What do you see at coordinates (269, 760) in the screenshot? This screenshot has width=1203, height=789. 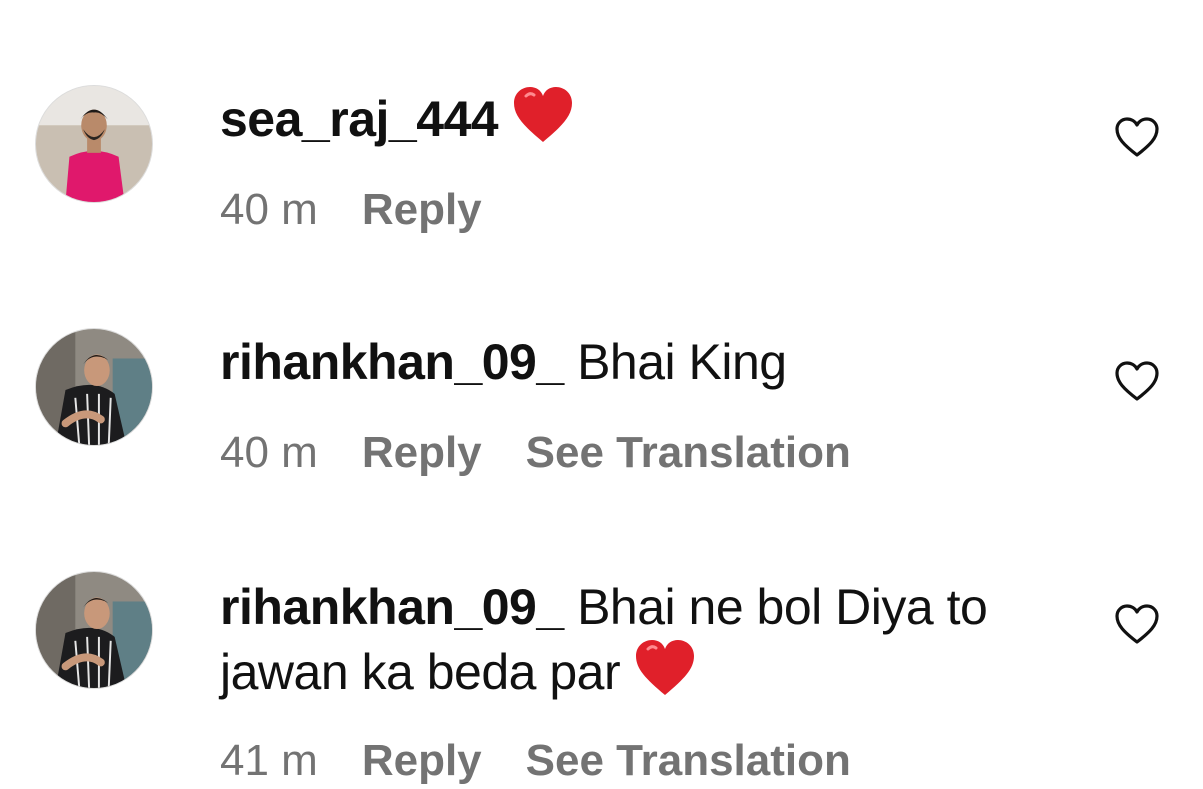 I see `comment-time: 41 m` at bounding box center [269, 760].